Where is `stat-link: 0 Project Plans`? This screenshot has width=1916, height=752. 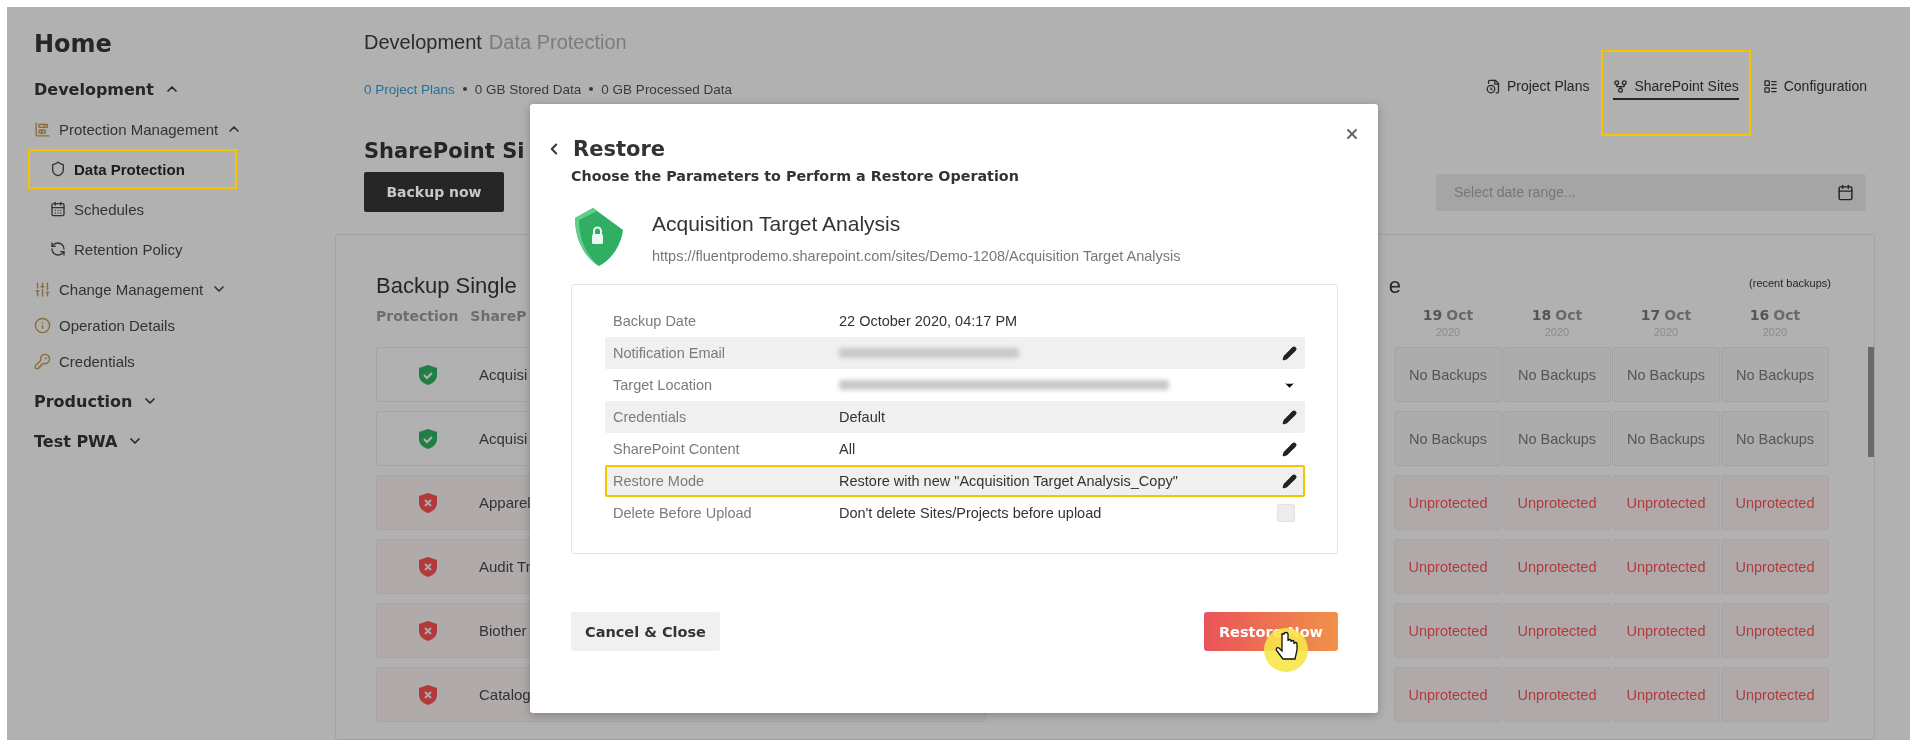 stat-link: 0 Project Plans is located at coordinates (409, 89).